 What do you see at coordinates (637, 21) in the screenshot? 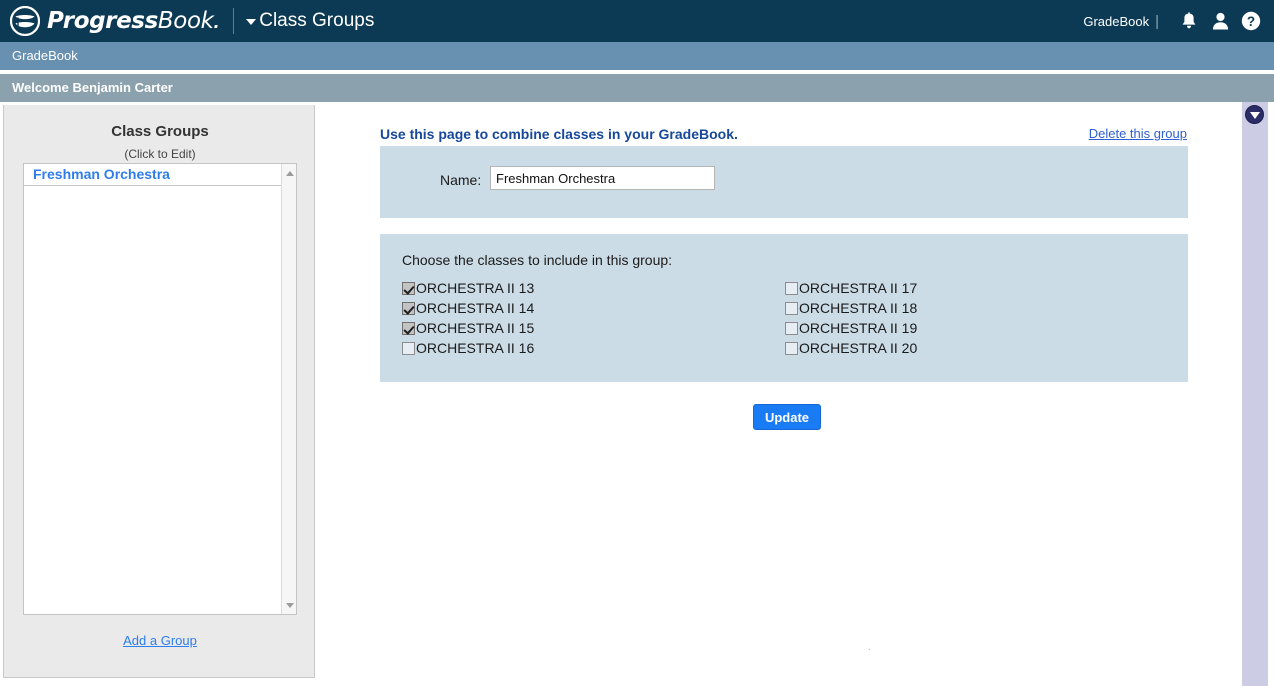
I see `top-navigation-bar: ProgressBook. Class Groups GradeBook | ?` at bounding box center [637, 21].